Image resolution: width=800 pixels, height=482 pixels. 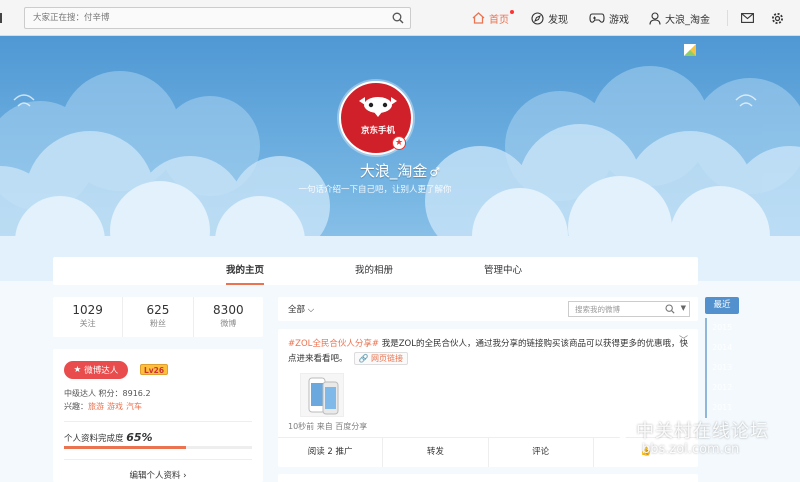 I want to click on profile-username: 大浪_淘金 ♂, so click(x=400, y=170).